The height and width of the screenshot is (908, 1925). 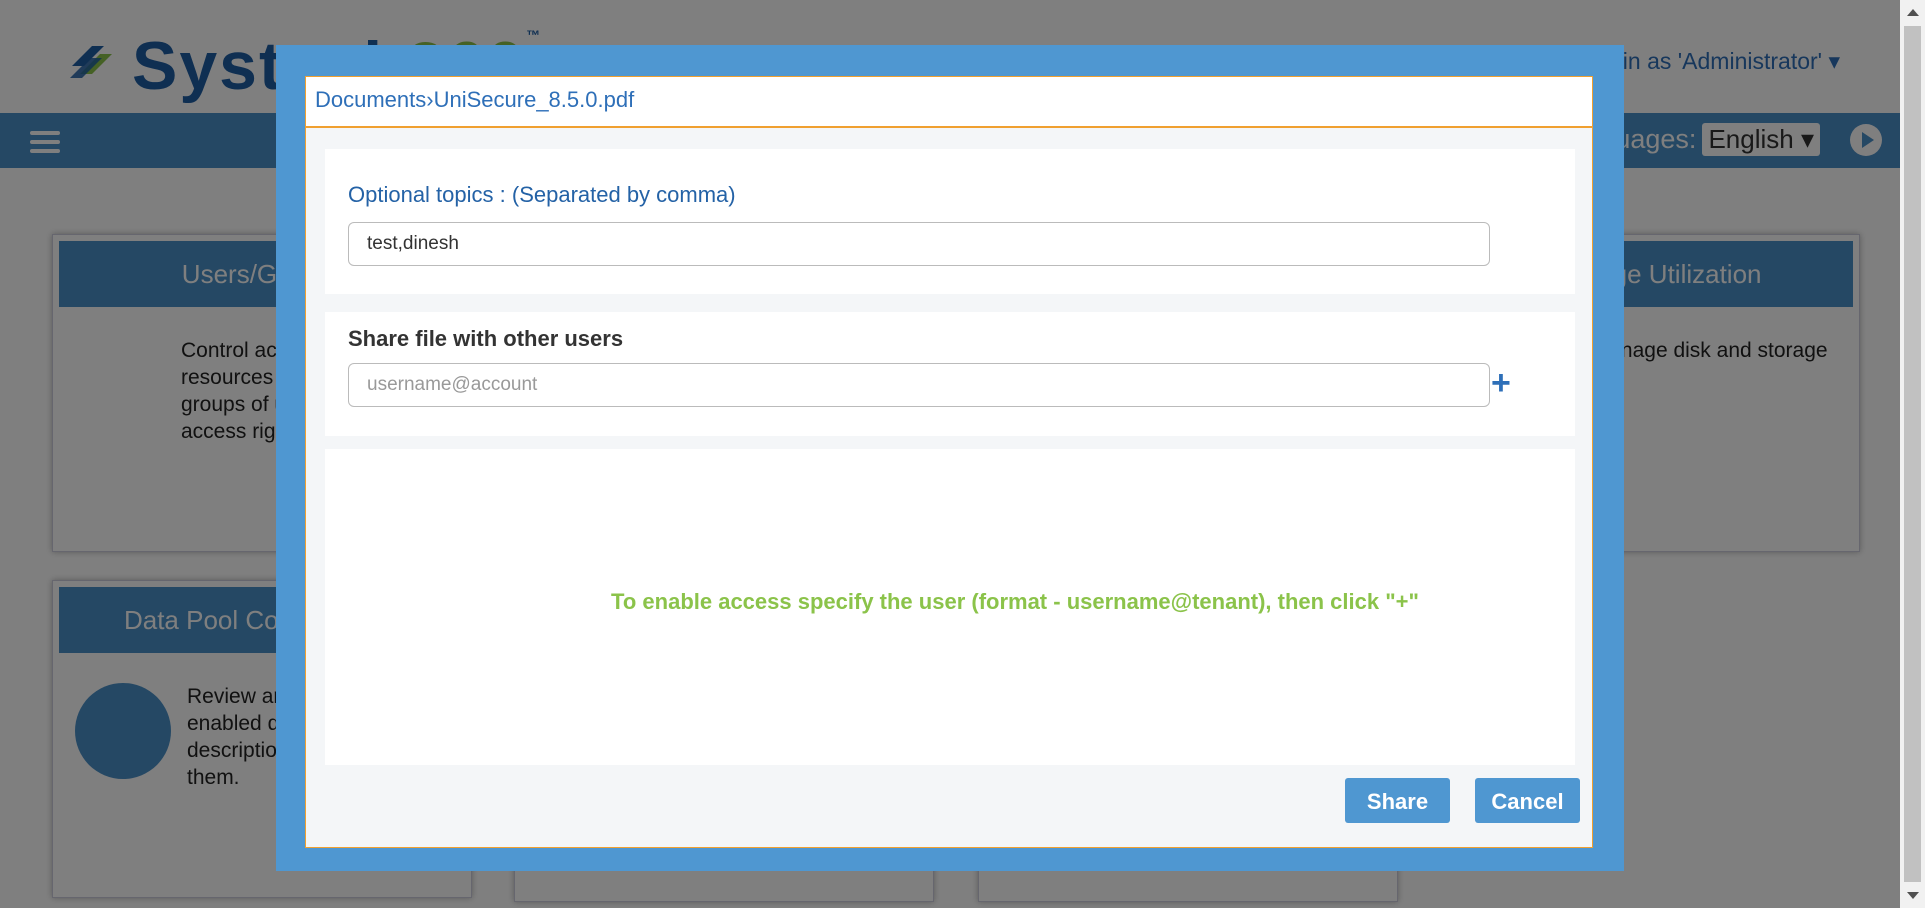 I want to click on share-user-input, so click(x=919, y=385).